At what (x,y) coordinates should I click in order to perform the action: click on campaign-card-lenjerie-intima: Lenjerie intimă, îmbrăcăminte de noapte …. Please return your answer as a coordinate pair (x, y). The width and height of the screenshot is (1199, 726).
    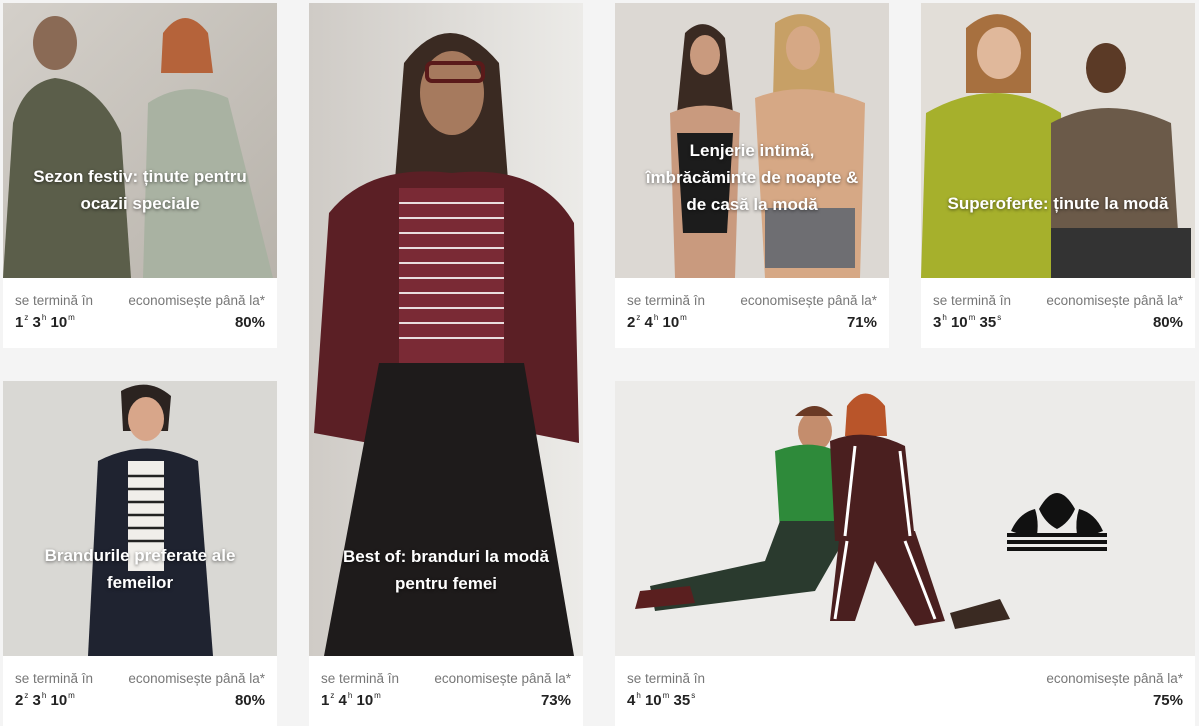
    Looking at the image, I should click on (752, 175).